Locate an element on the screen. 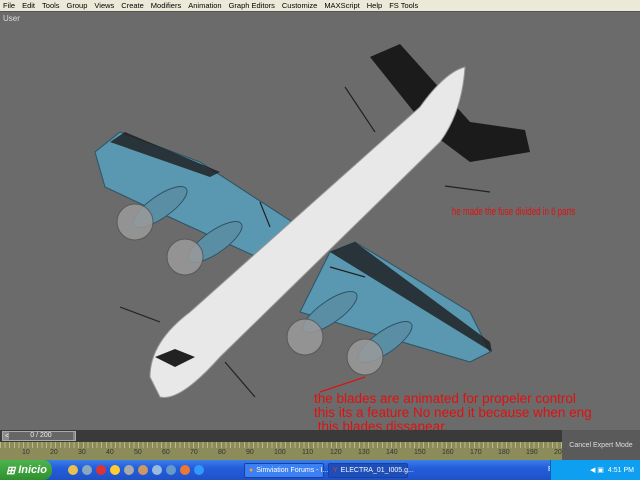 This screenshot has width=640, height=480. tick-label: 60 is located at coordinates (166, 452).